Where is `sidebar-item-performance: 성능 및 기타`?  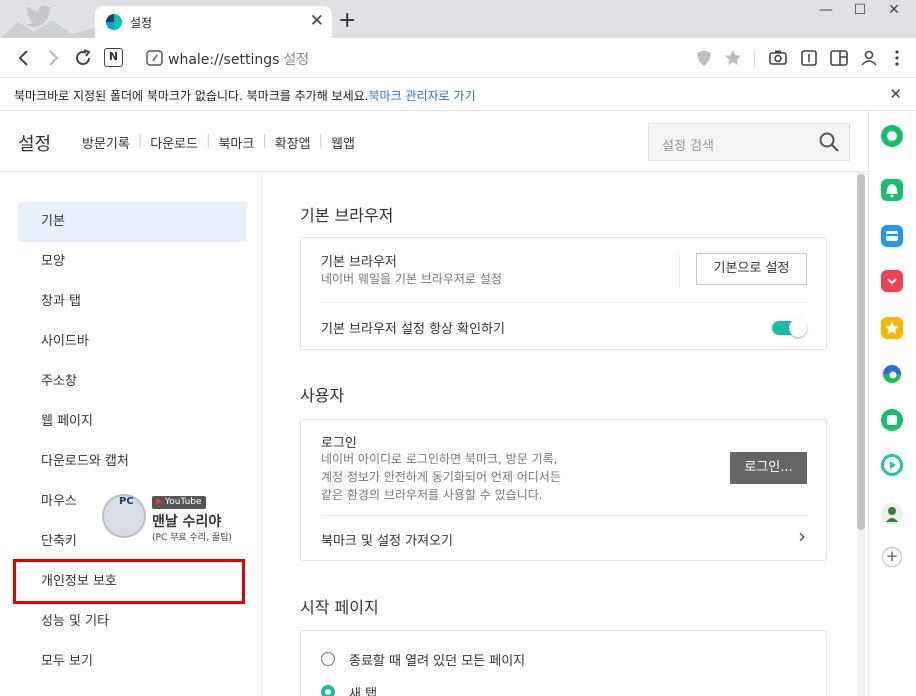
sidebar-item-performance: 성능 및 기타 is located at coordinates (132, 622).